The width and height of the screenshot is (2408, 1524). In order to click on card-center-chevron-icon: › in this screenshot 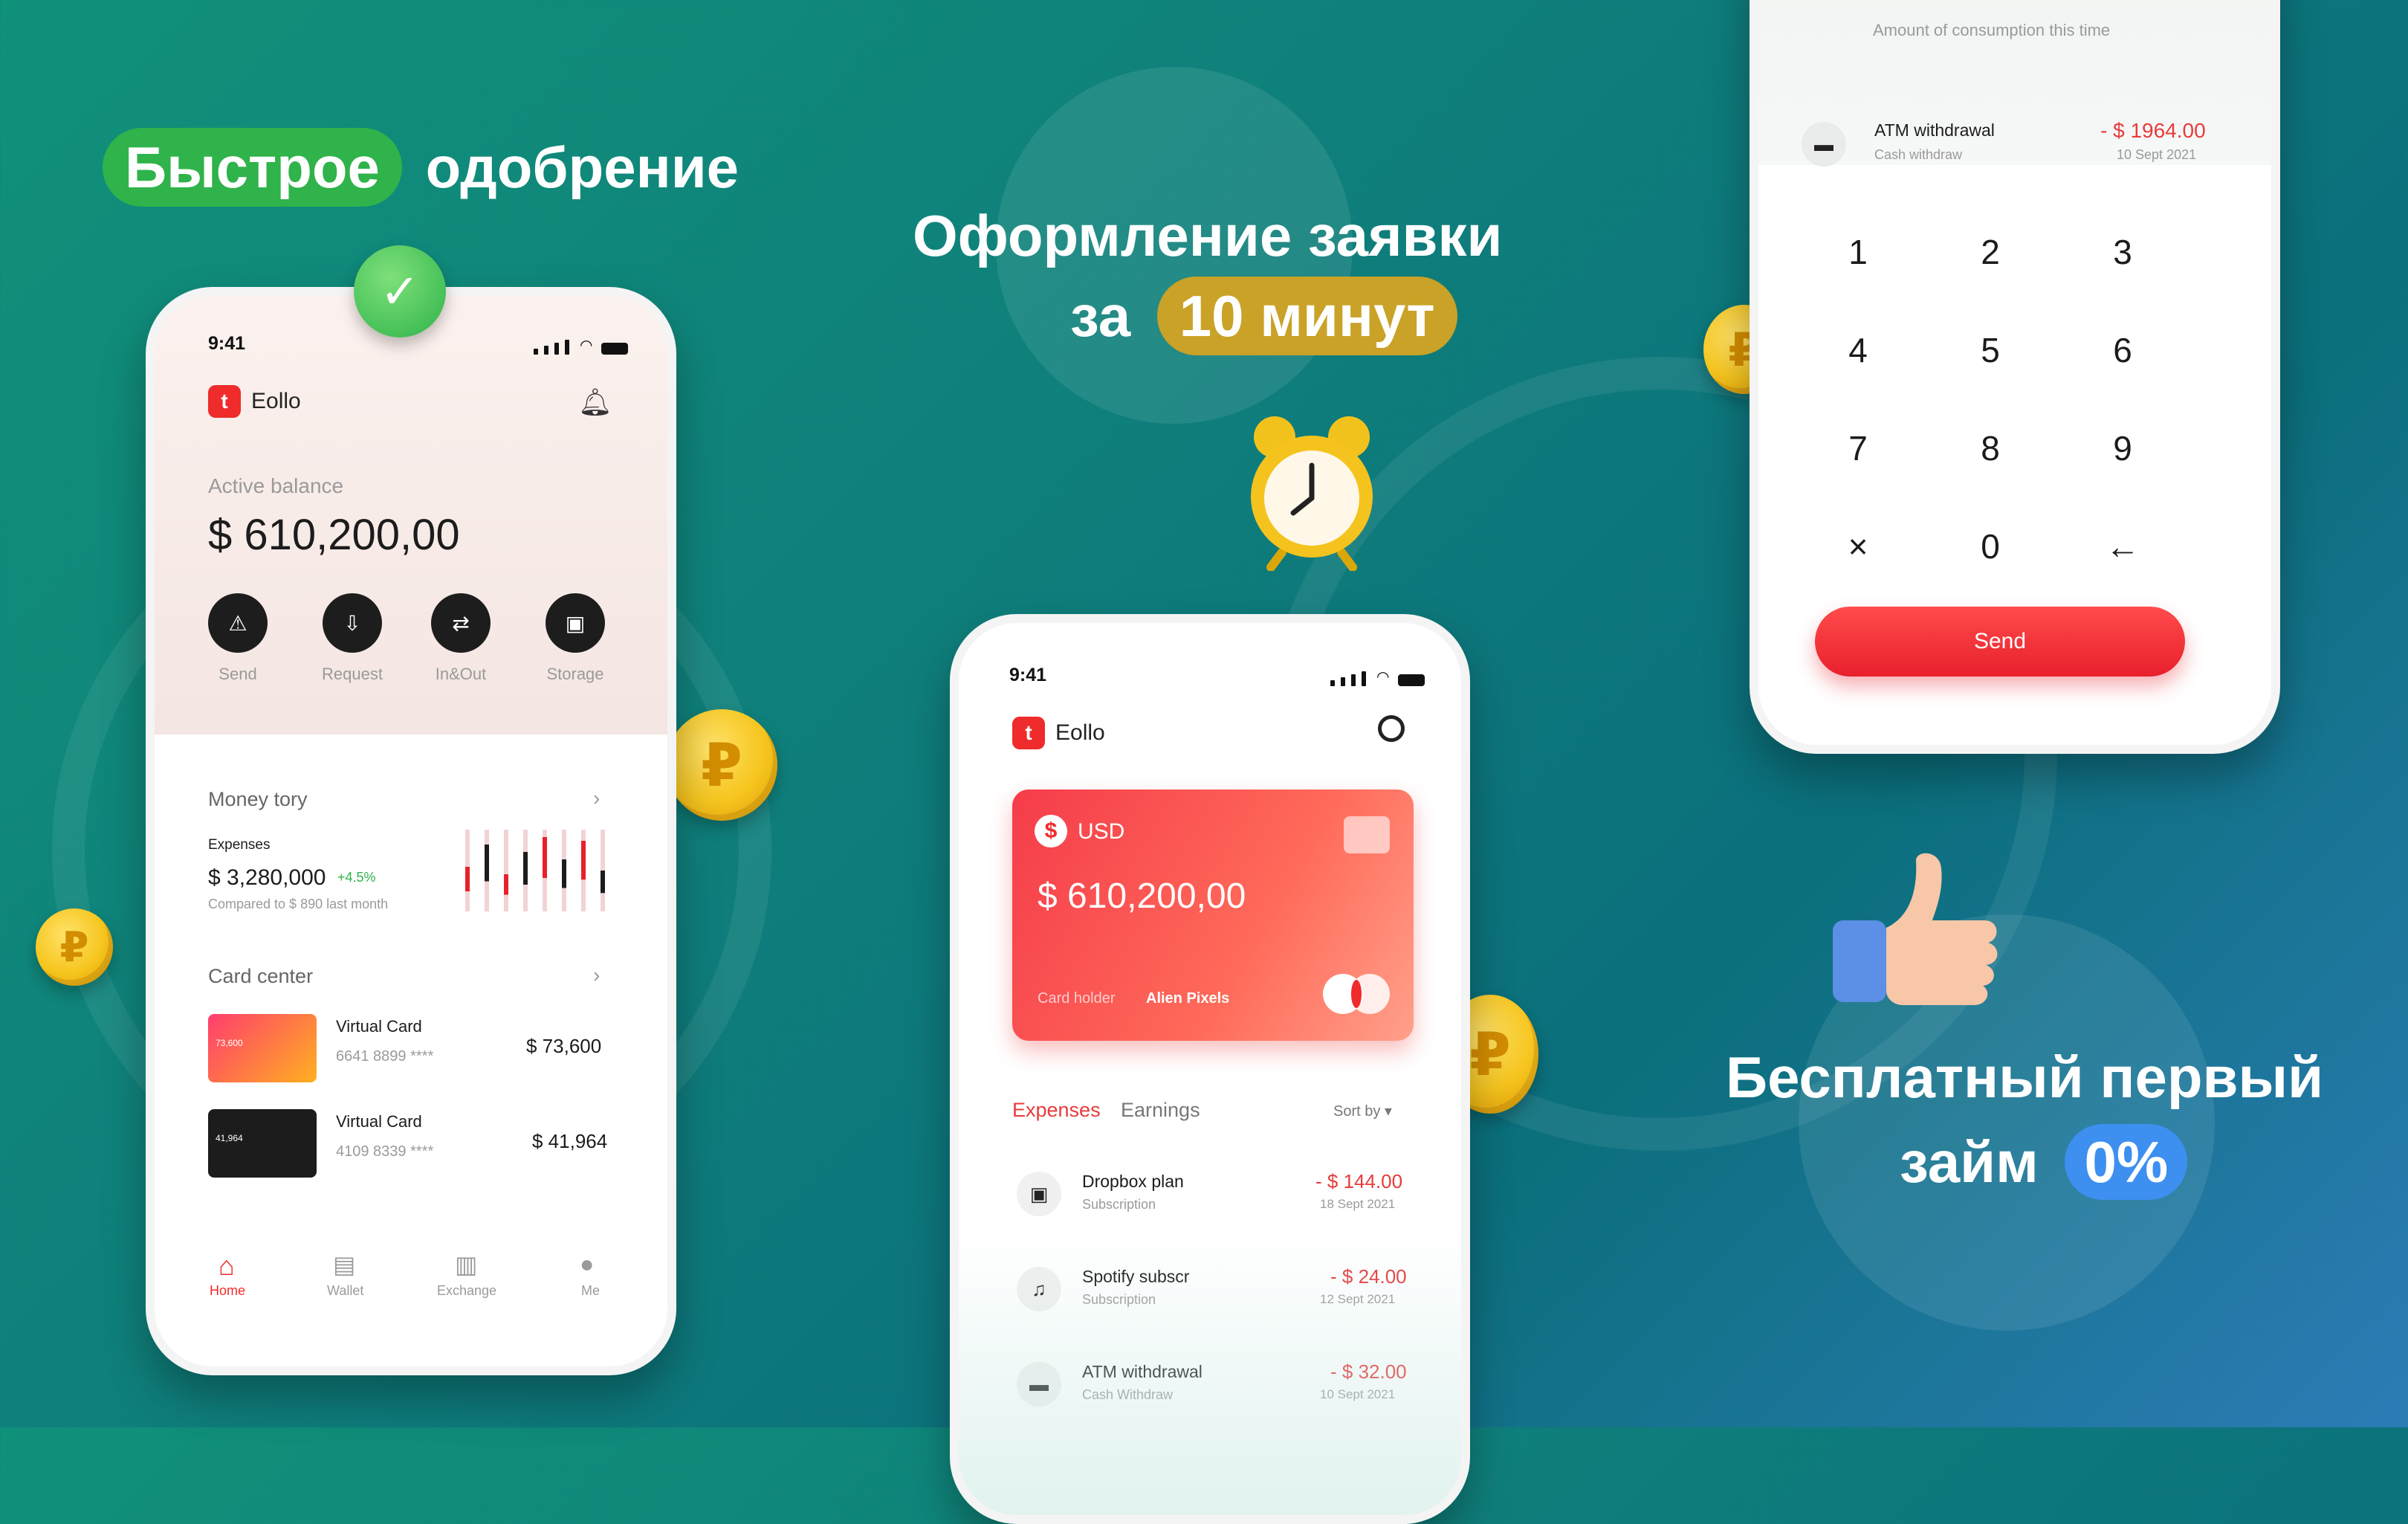, I will do `click(596, 975)`.